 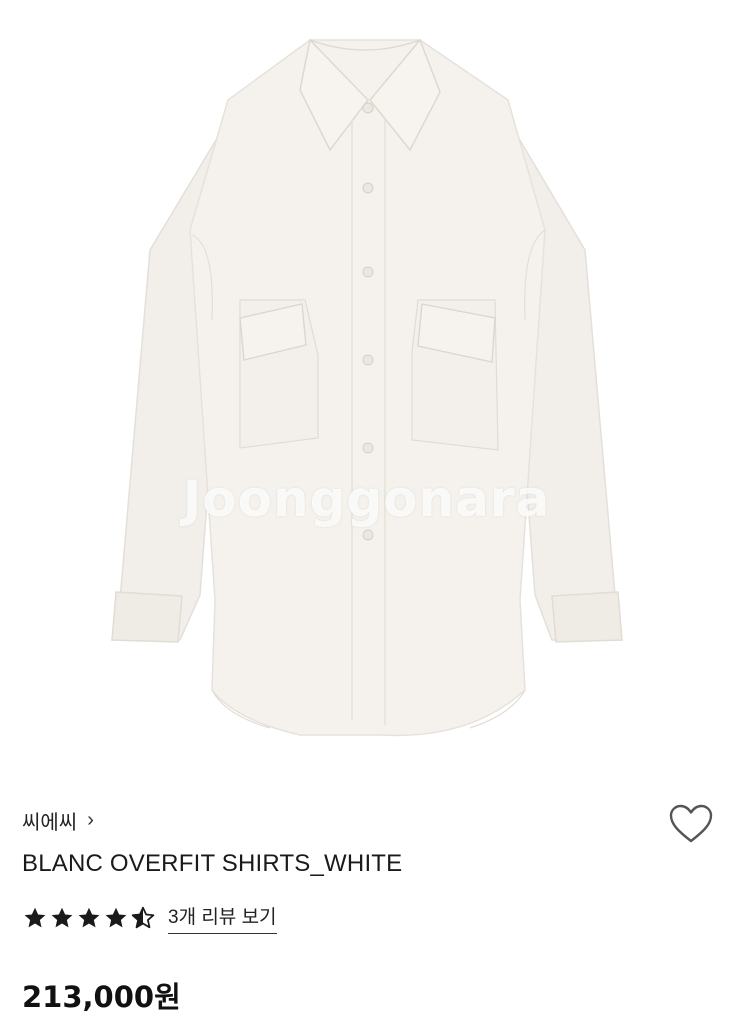 What do you see at coordinates (222, 918) in the screenshot?
I see `reviews-link: 3개 리뷰 보기` at bounding box center [222, 918].